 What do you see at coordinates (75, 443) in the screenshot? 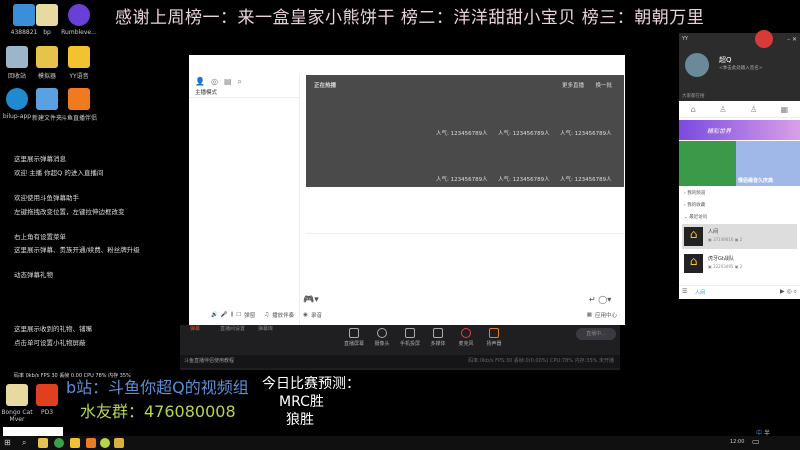
I see `yy-icon` at bounding box center [75, 443].